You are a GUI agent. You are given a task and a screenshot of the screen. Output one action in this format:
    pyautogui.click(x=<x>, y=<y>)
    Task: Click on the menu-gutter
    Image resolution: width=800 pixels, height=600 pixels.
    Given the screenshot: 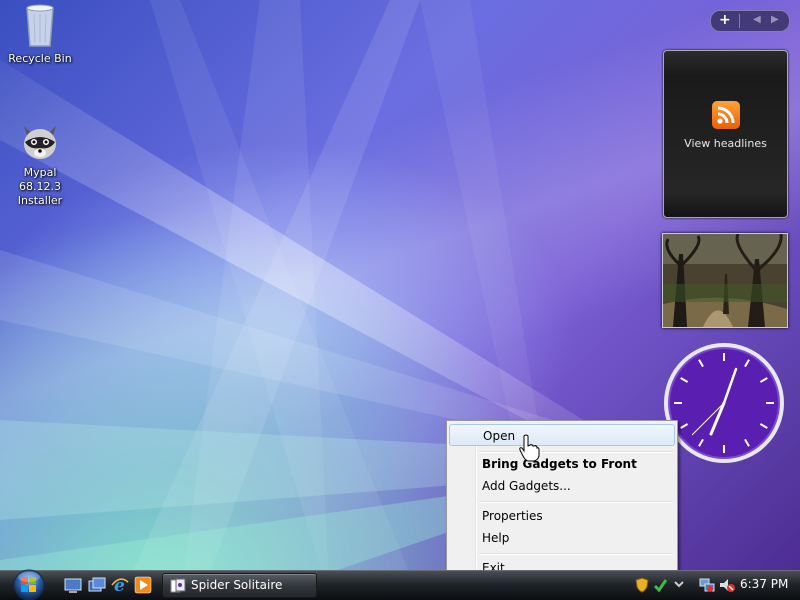 What is the action you would take?
    pyautogui.click(x=476, y=501)
    